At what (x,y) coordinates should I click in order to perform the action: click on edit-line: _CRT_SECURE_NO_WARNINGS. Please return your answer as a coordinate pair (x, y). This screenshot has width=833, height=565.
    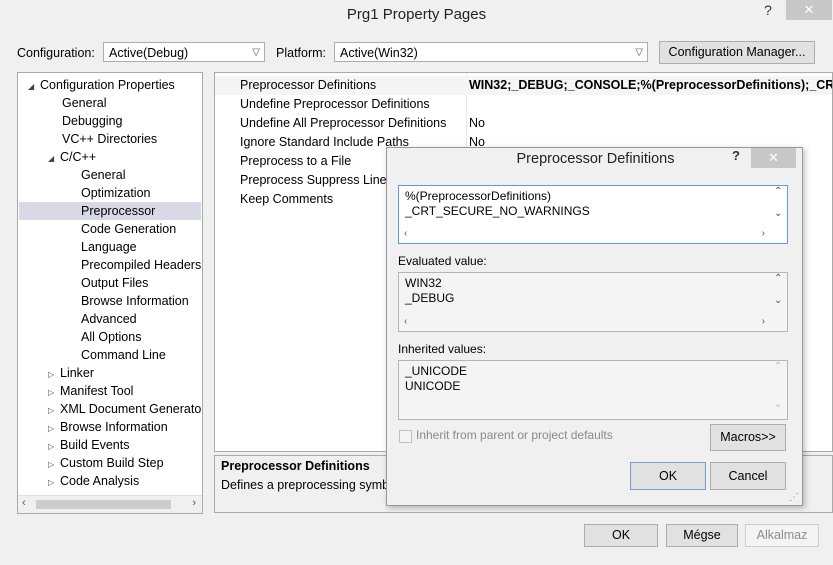
    Looking at the image, I should click on (497, 211).